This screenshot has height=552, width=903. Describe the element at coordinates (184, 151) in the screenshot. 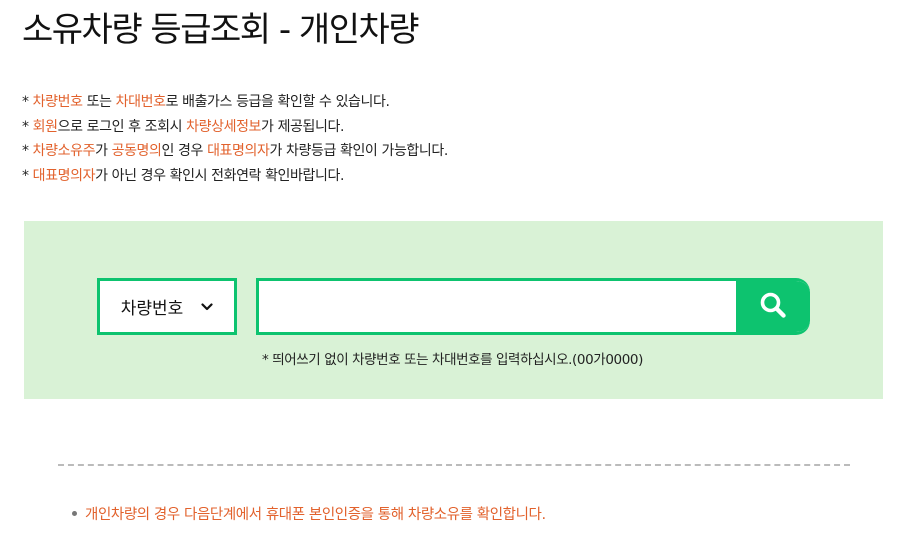

I see `notice-text: 인 경우` at that location.